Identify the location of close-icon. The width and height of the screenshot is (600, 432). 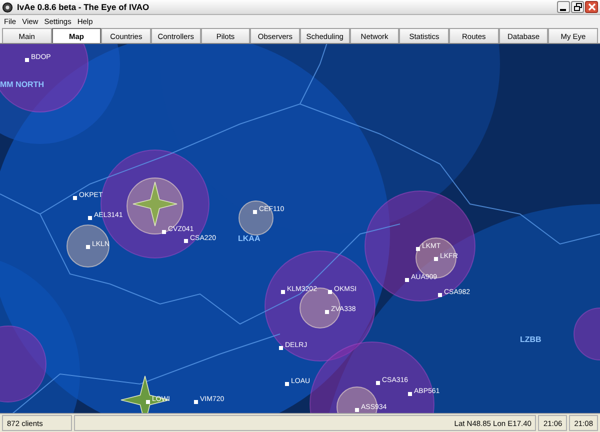
(592, 7).